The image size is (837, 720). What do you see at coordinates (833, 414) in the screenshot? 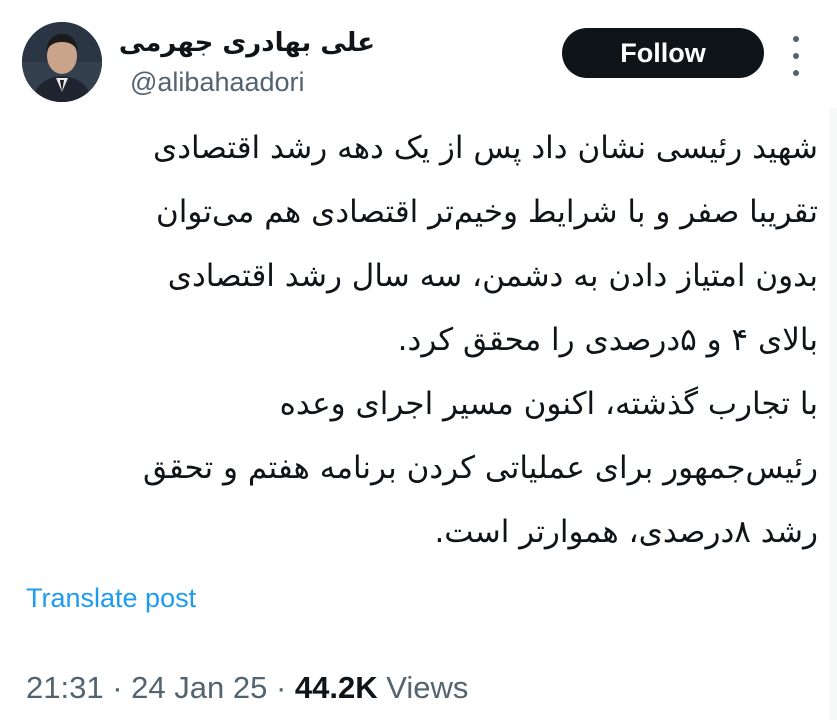
I see `scrollbar-track` at bounding box center [833, 414].